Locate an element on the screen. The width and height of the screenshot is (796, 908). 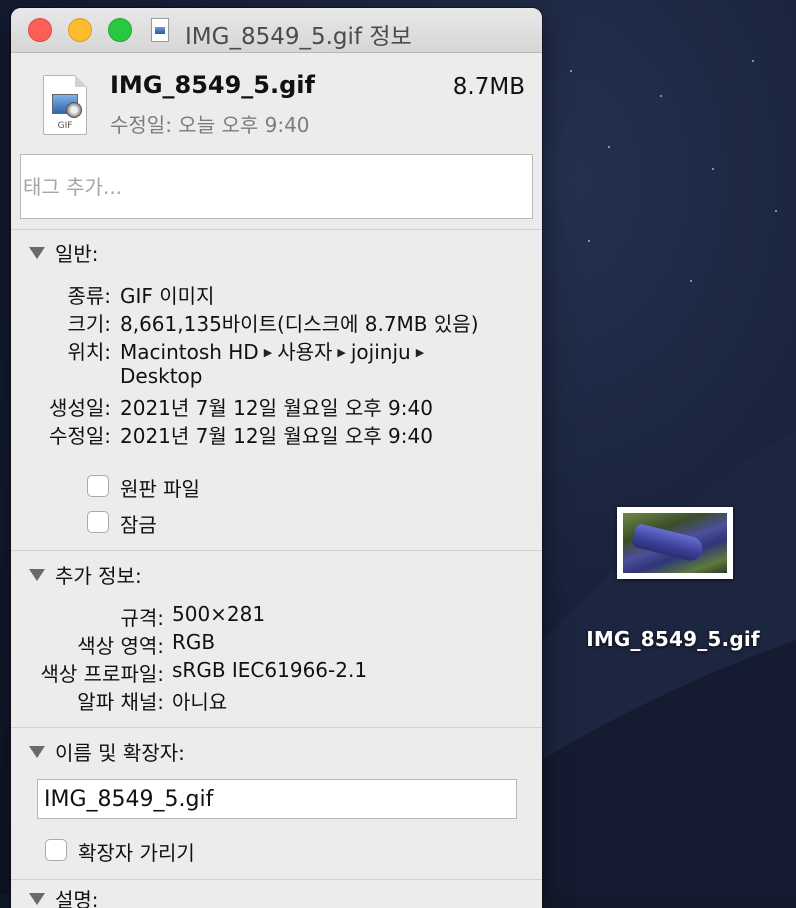
magnifier-icon is located at coordinates (74, 110).